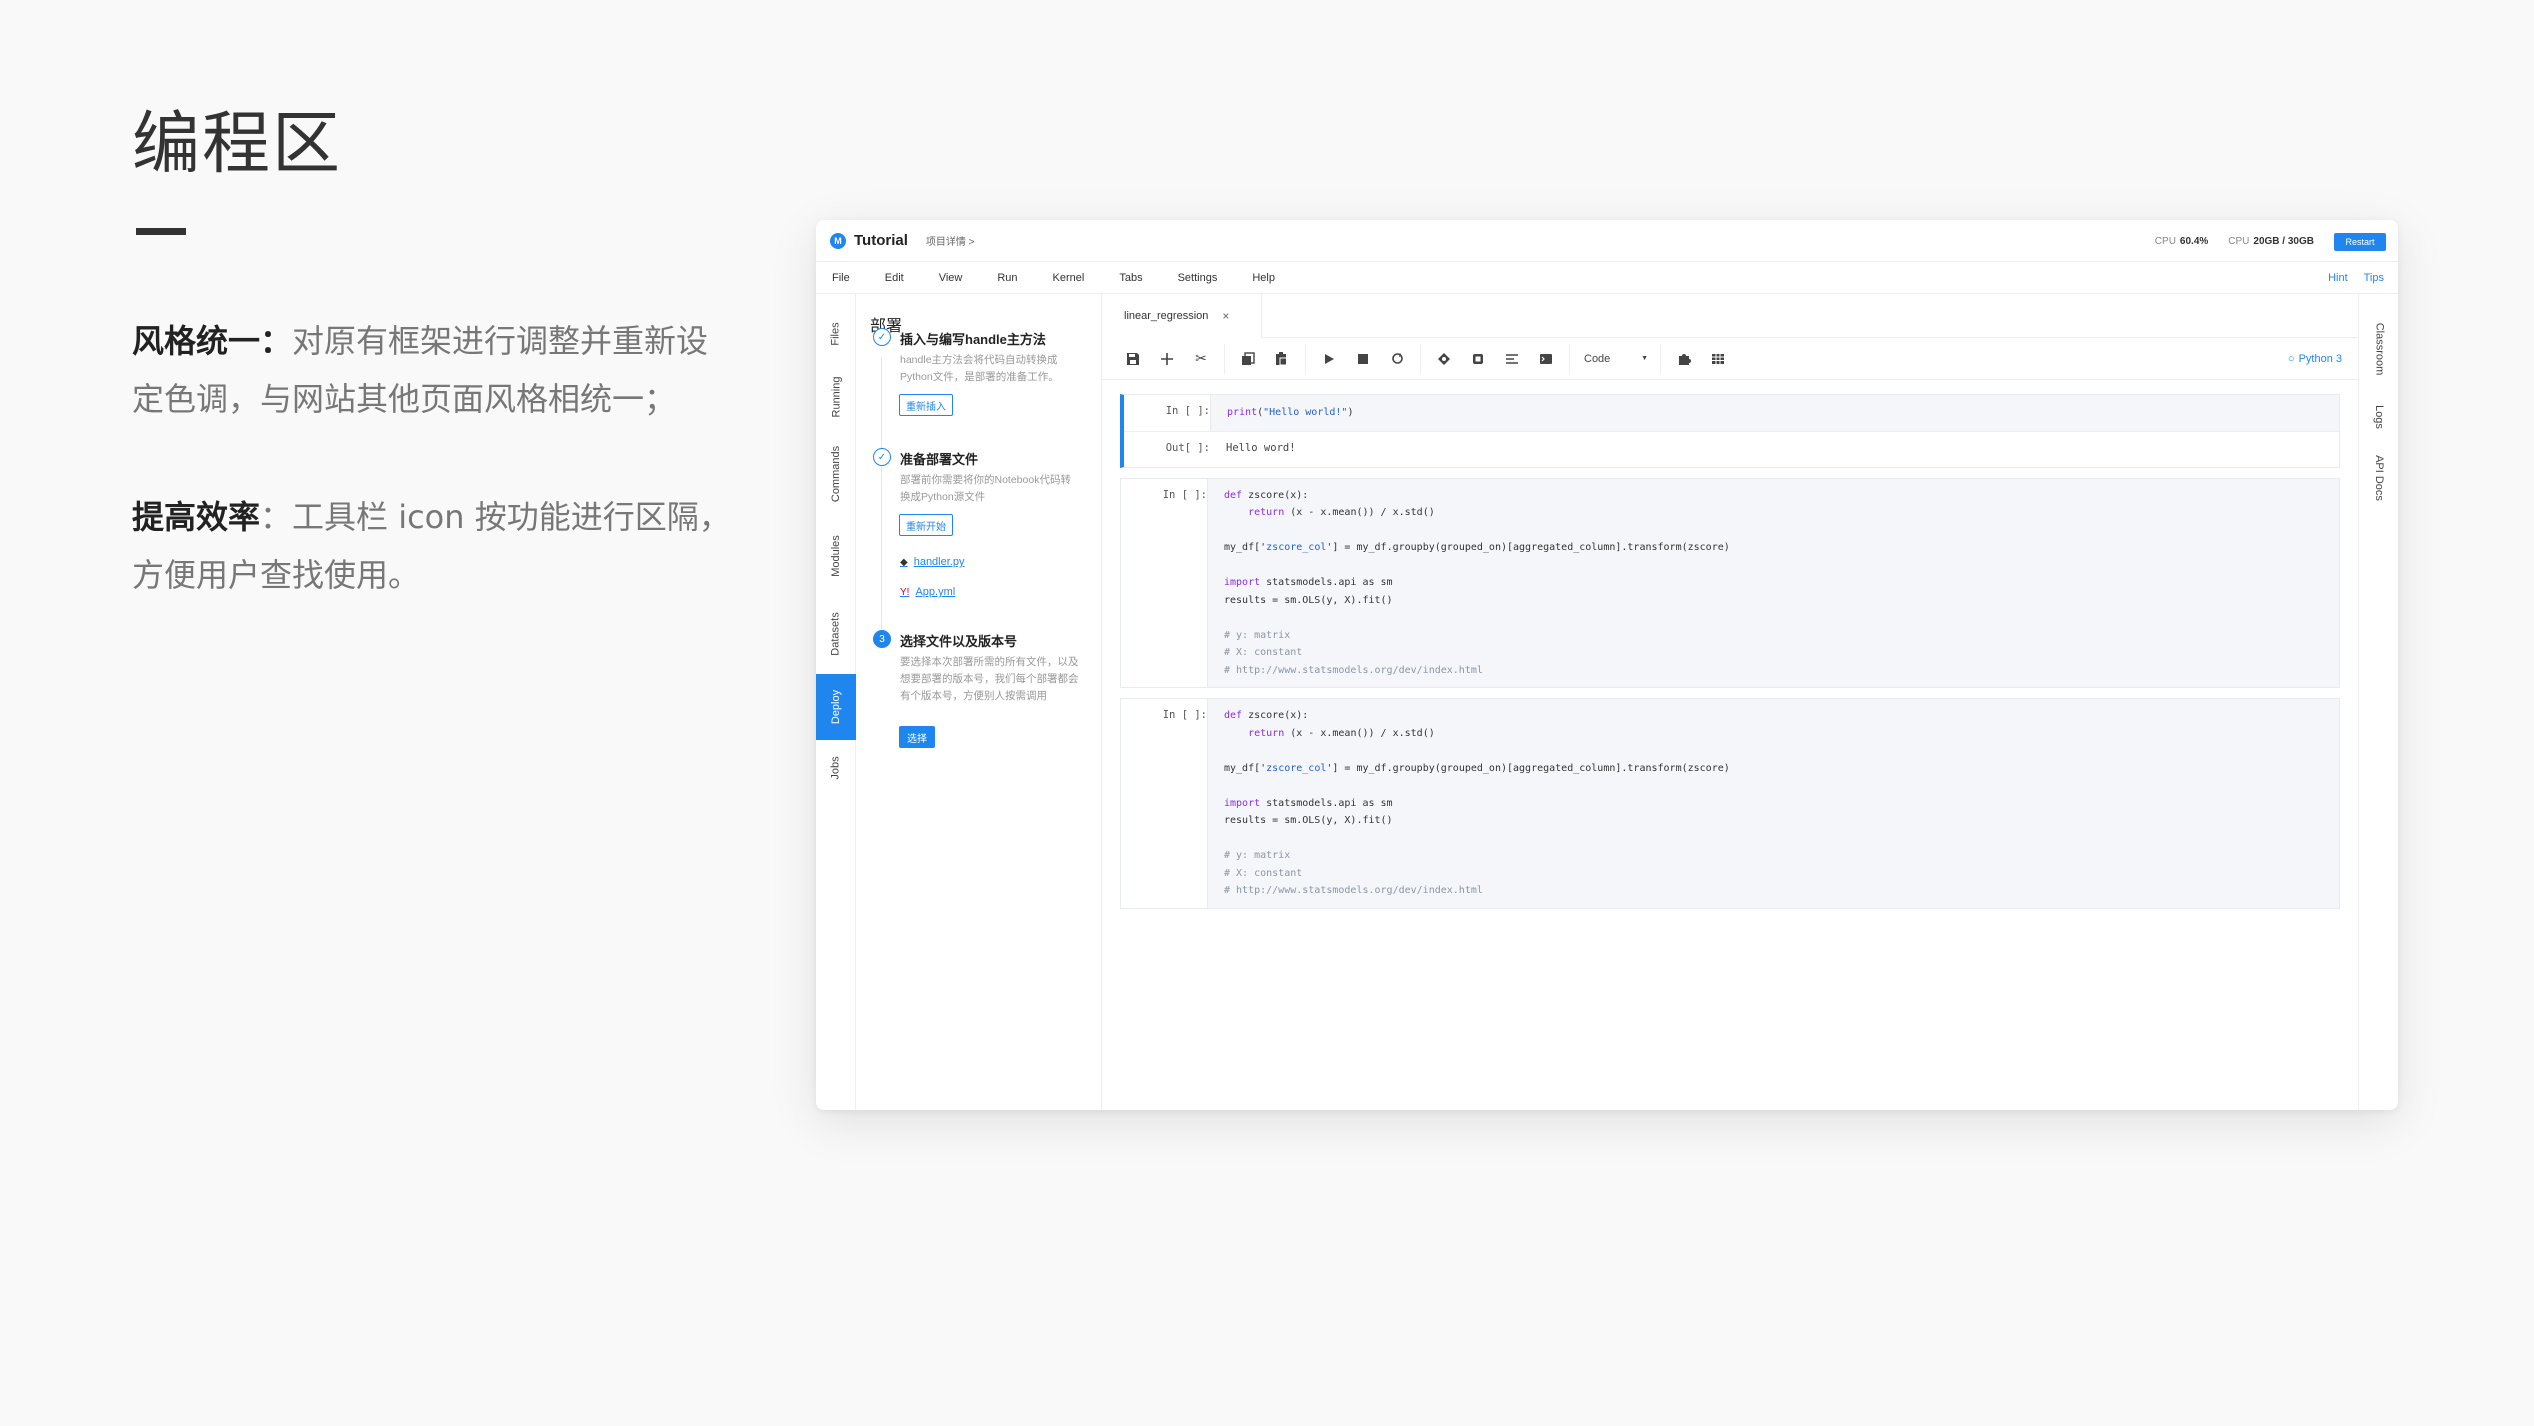  I want to click on menu-kernel: Kernel, so click(1069, 278).